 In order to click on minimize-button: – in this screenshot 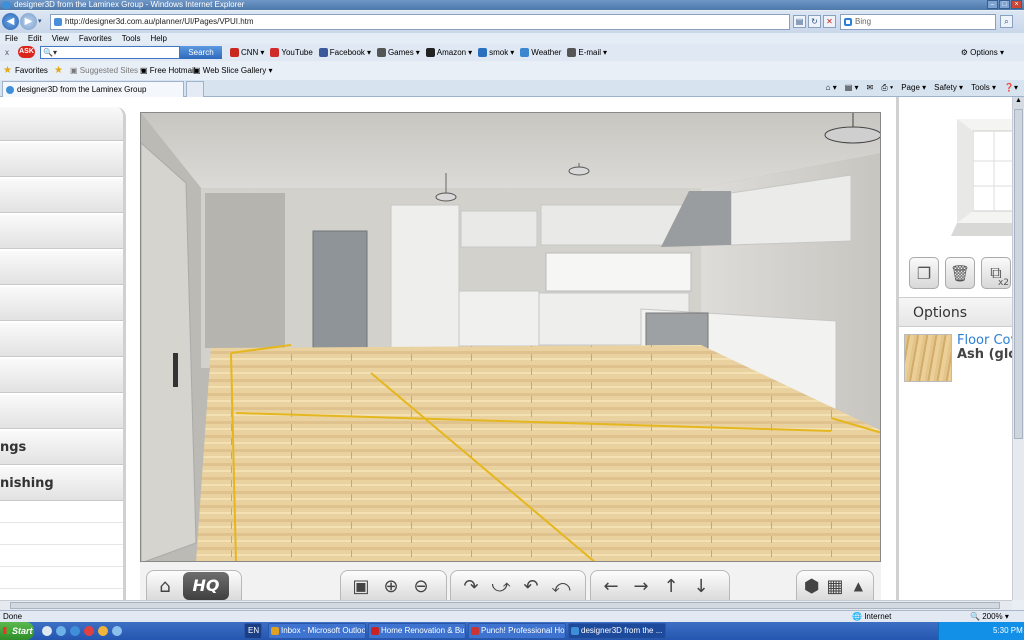, I will do `click(992, 4)`.